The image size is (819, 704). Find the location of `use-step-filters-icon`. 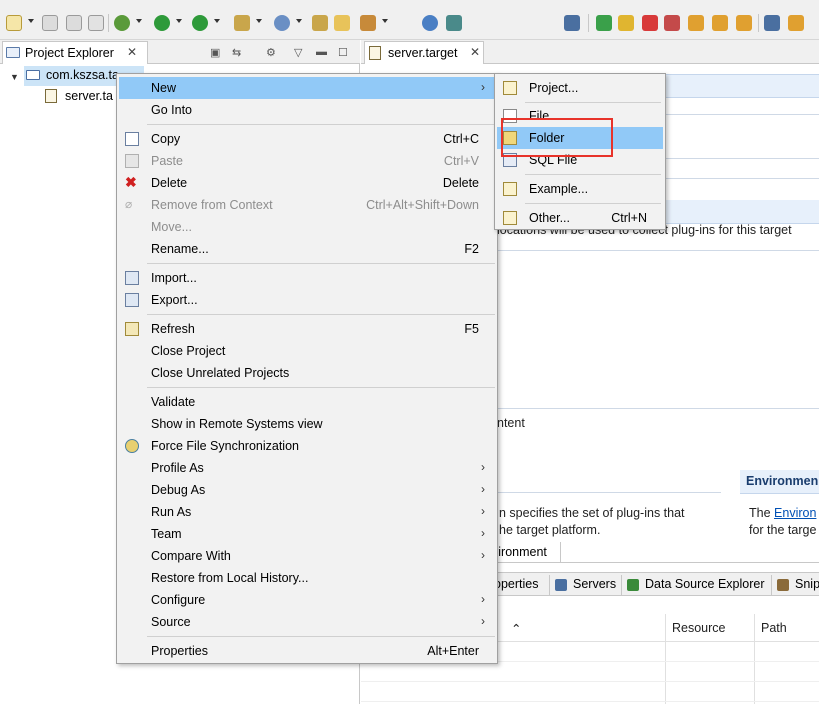

use-step-filters-icon is located at coordinates (796, 23).